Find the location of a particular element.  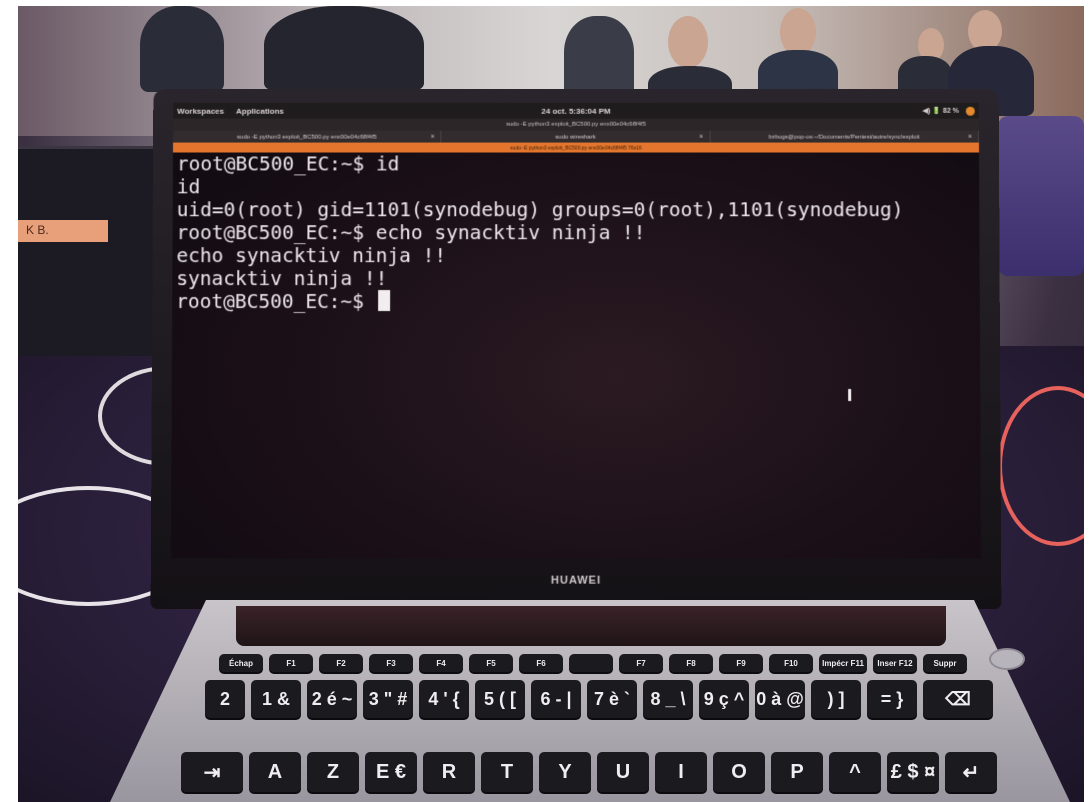

key: ^ is located at coordinates (855, 772).